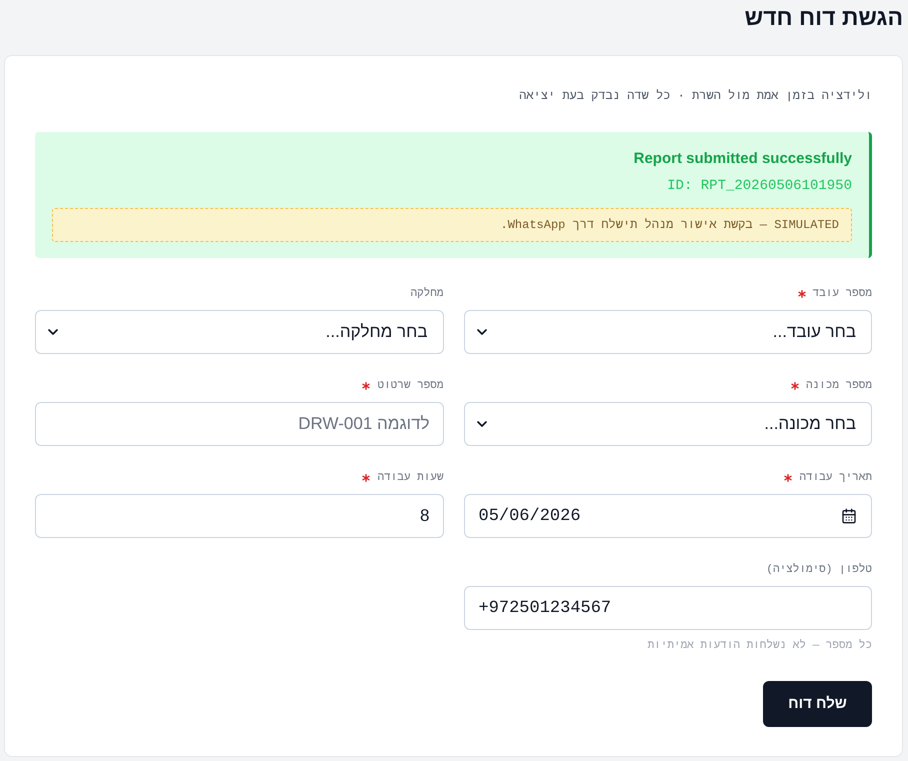 Image resolution: width=908 pixels, height=761 pixels. Describe the element at coordinates (427, 294) in the screenshot. I see `field-label: מחלקה` at that location.